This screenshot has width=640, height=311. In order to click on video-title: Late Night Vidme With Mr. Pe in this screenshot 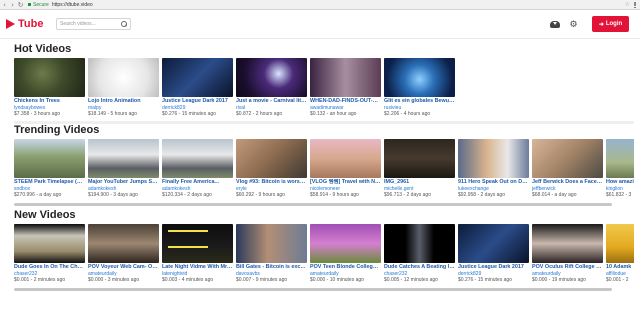, I will do `click(197, 267)`.